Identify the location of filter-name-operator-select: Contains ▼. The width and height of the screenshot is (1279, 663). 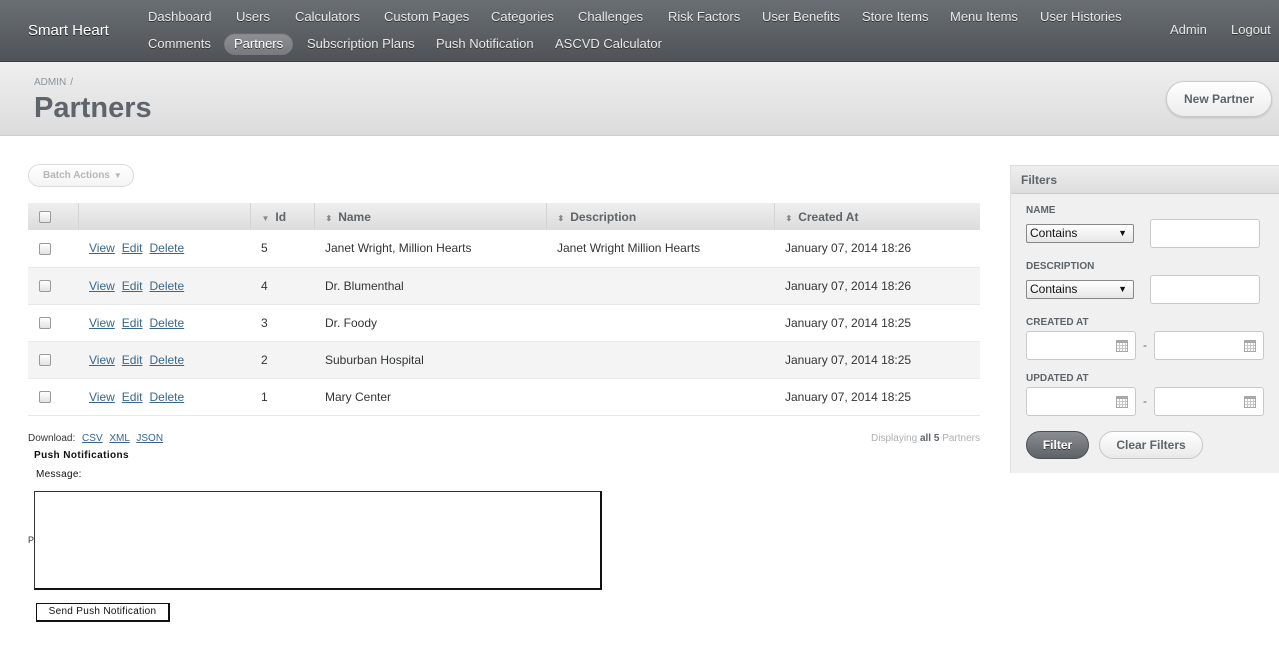
(1080, 233).